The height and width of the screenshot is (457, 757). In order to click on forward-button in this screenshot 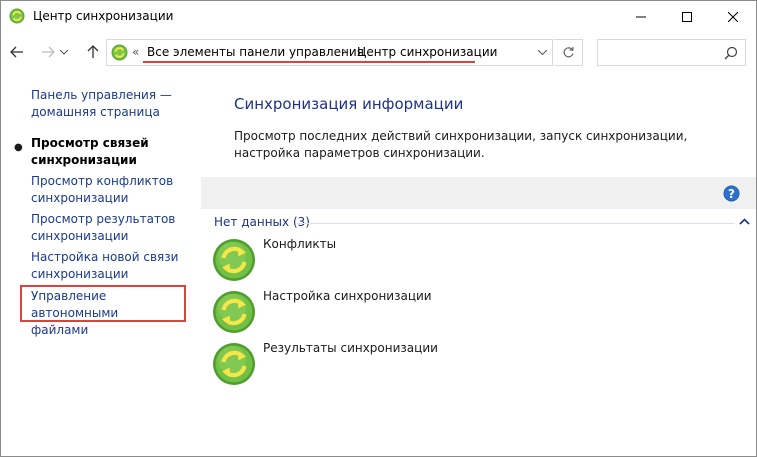, I will do `click(48, 52)`.